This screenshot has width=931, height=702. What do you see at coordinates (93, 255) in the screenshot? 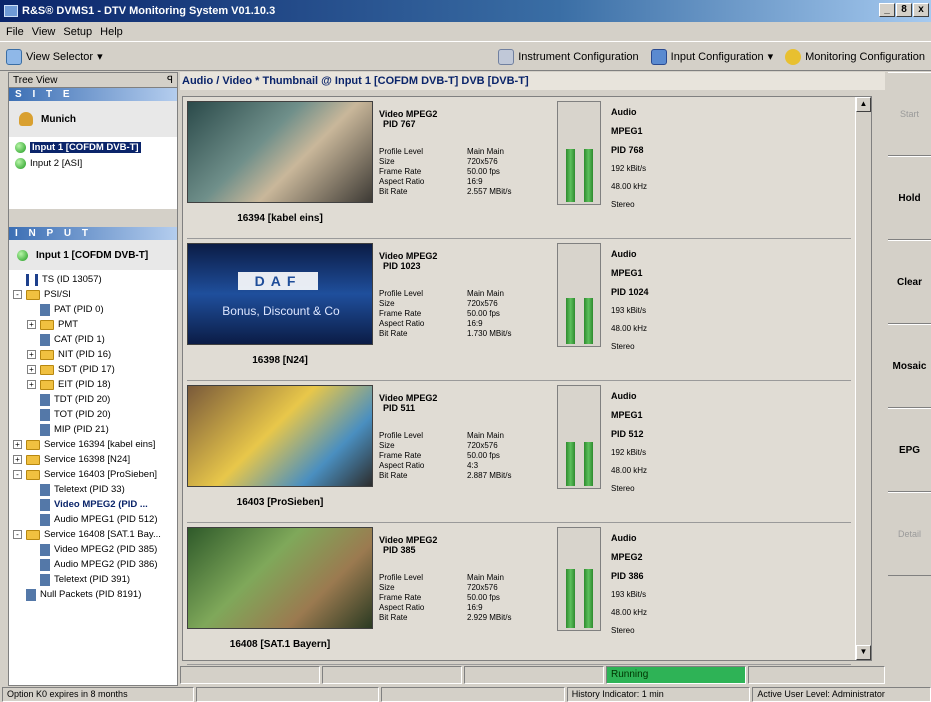
I see `active-input-item: Input 1 [COFDM DVB-T]` at bounding box center [93, 255].